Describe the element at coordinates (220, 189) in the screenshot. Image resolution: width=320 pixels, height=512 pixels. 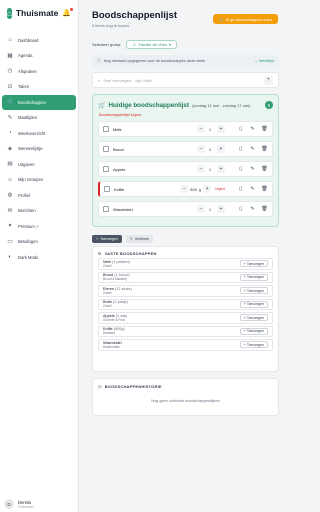
I see `urgent-tag: Urgent` at that location.